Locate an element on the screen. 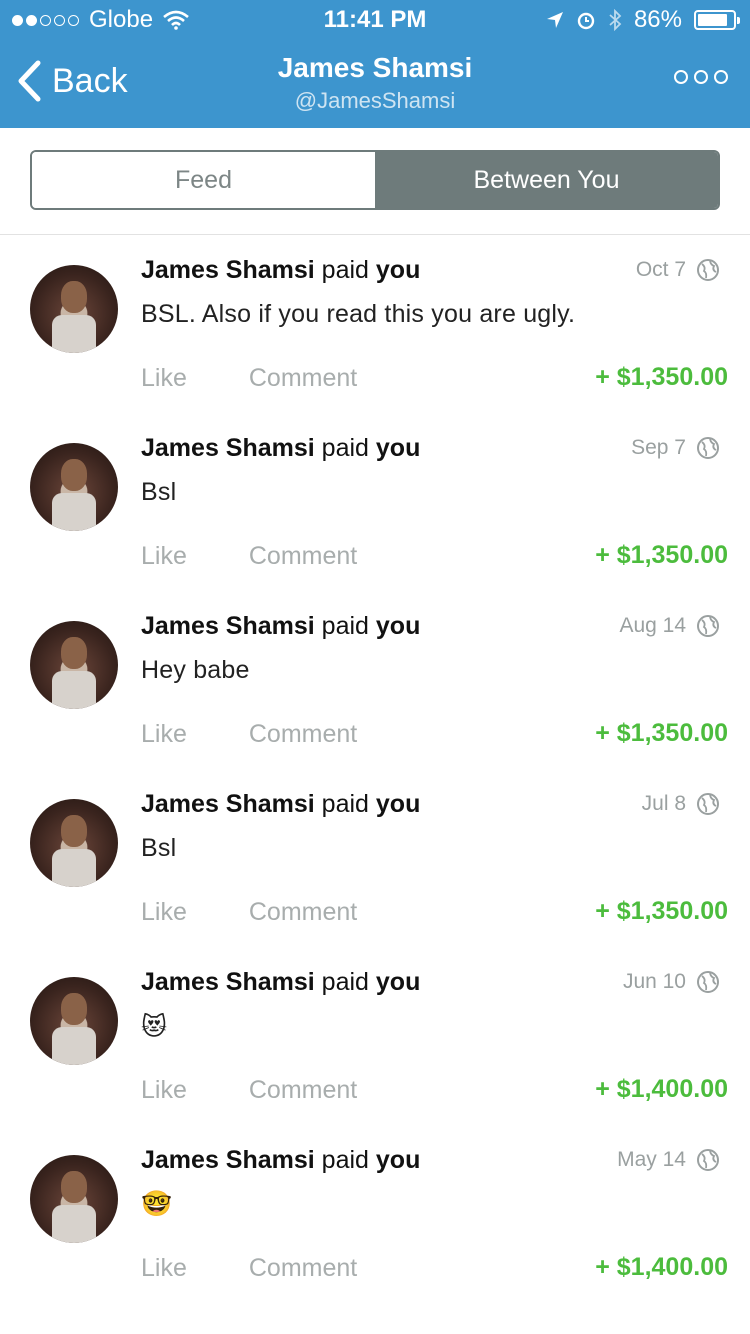 The height and width of the screenshot is (1334, 750). payment-date: Jul 8 is located at coordinates (681, 804).